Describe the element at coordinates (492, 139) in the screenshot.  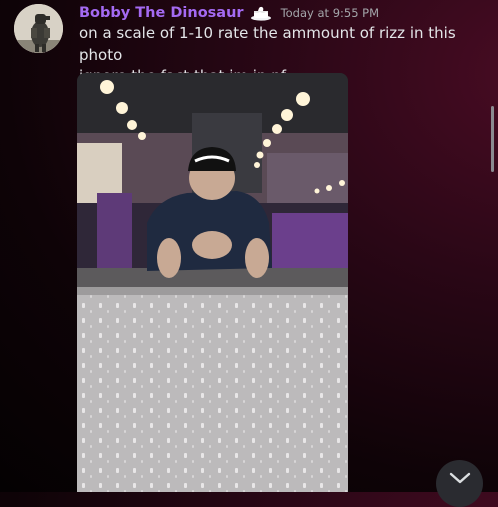
I see `scrollbar-thumb` at that location.